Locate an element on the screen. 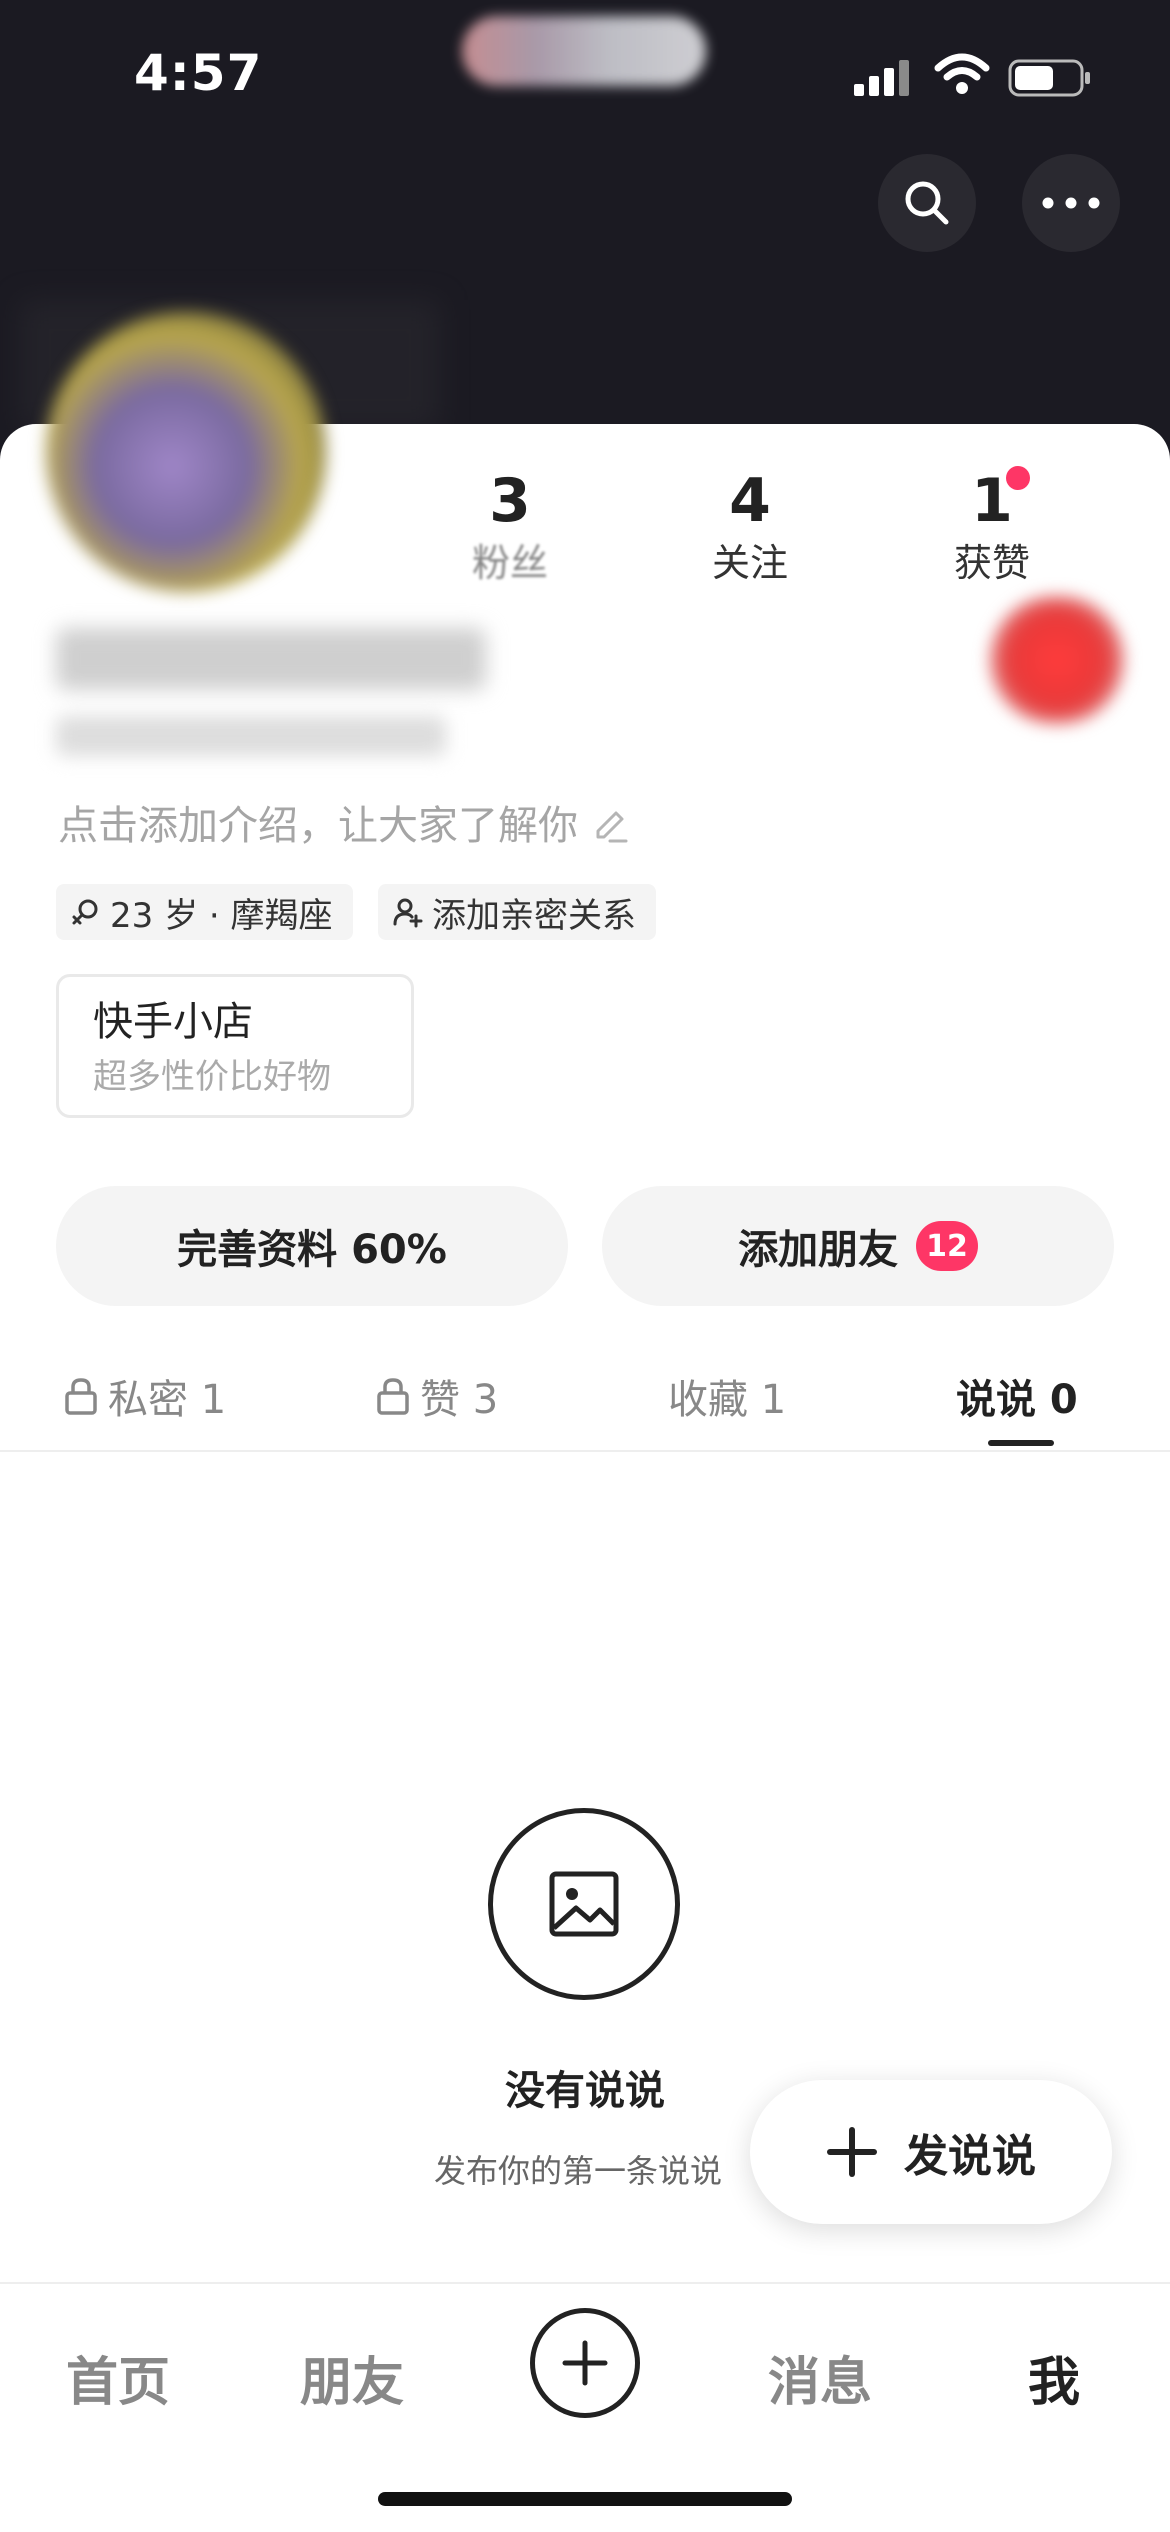  nav-messages: 消息 is located at coordinates (820, 2377).